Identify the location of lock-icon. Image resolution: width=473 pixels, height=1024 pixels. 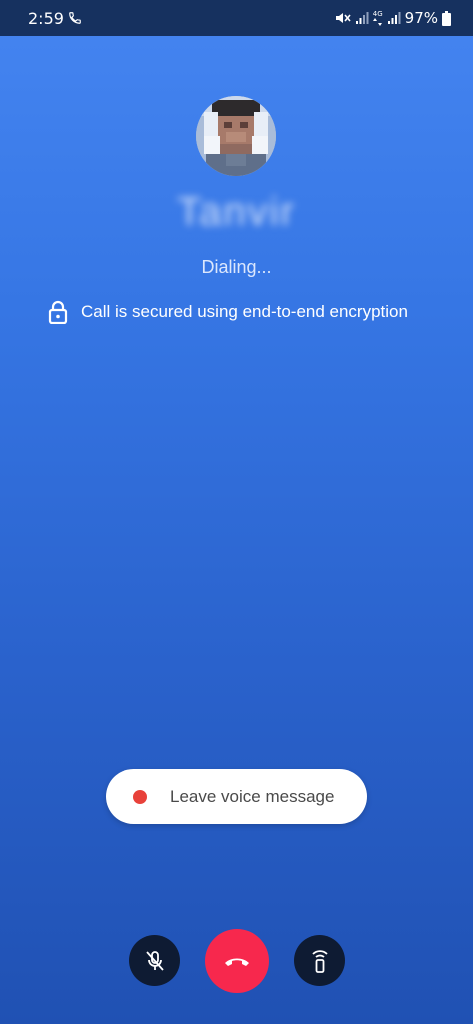
(58, 312).